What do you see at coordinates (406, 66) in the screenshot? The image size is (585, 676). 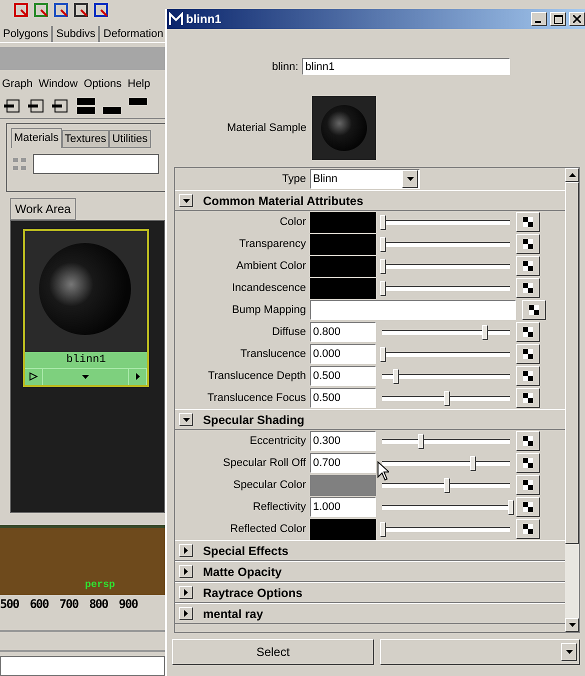 I see `name-field: blinn1` at bounding box center [406, 66].